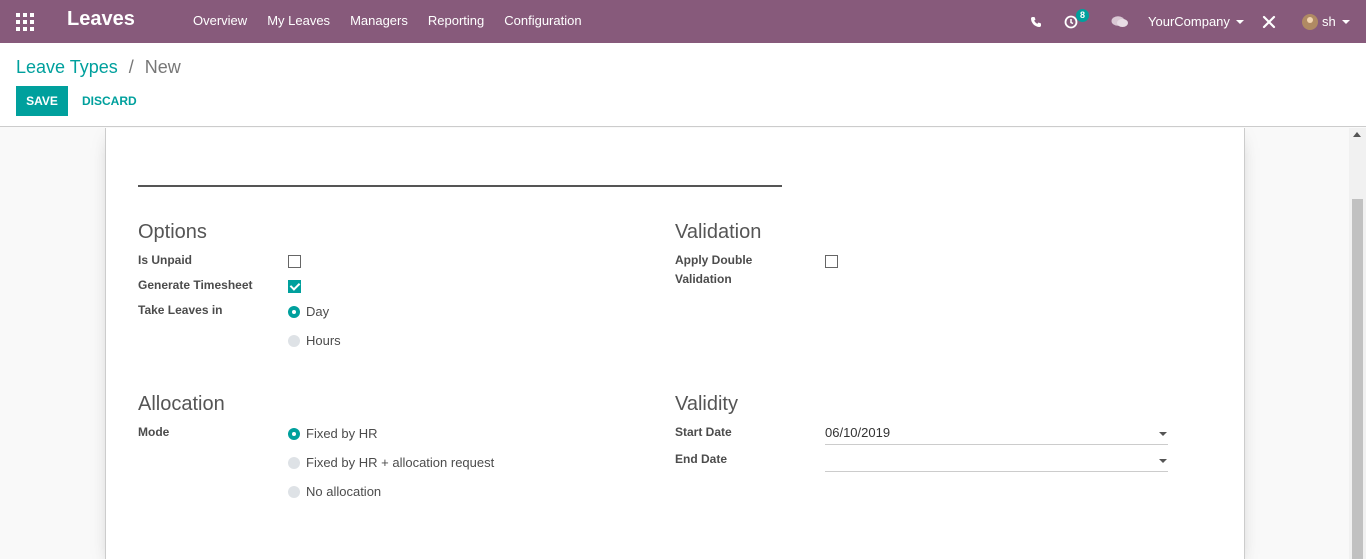 The image size is (1366, 559). What do you see at coordinates (706, 404) in the screenshot?
I see `validity-section-title: Validity` at bounding box center [706, 404].